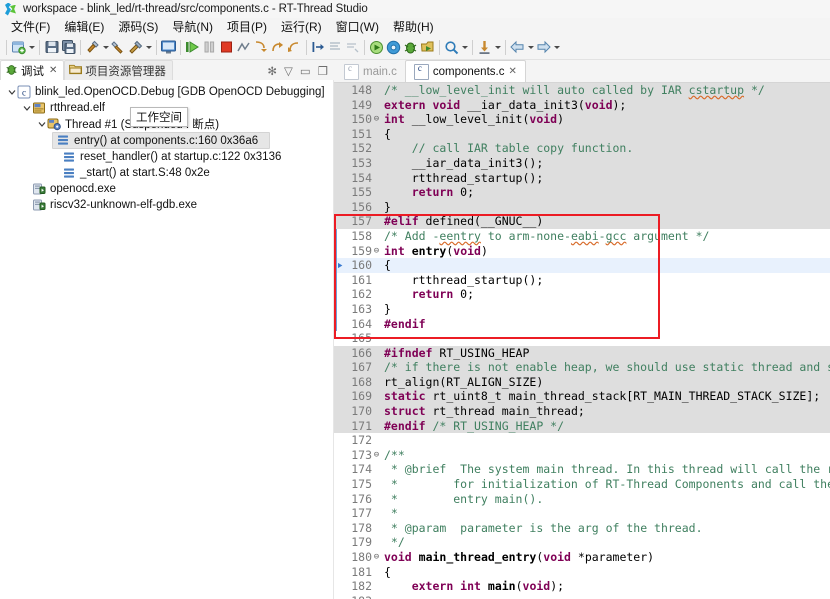  I want to click on resume-icon, so click(192, 47).